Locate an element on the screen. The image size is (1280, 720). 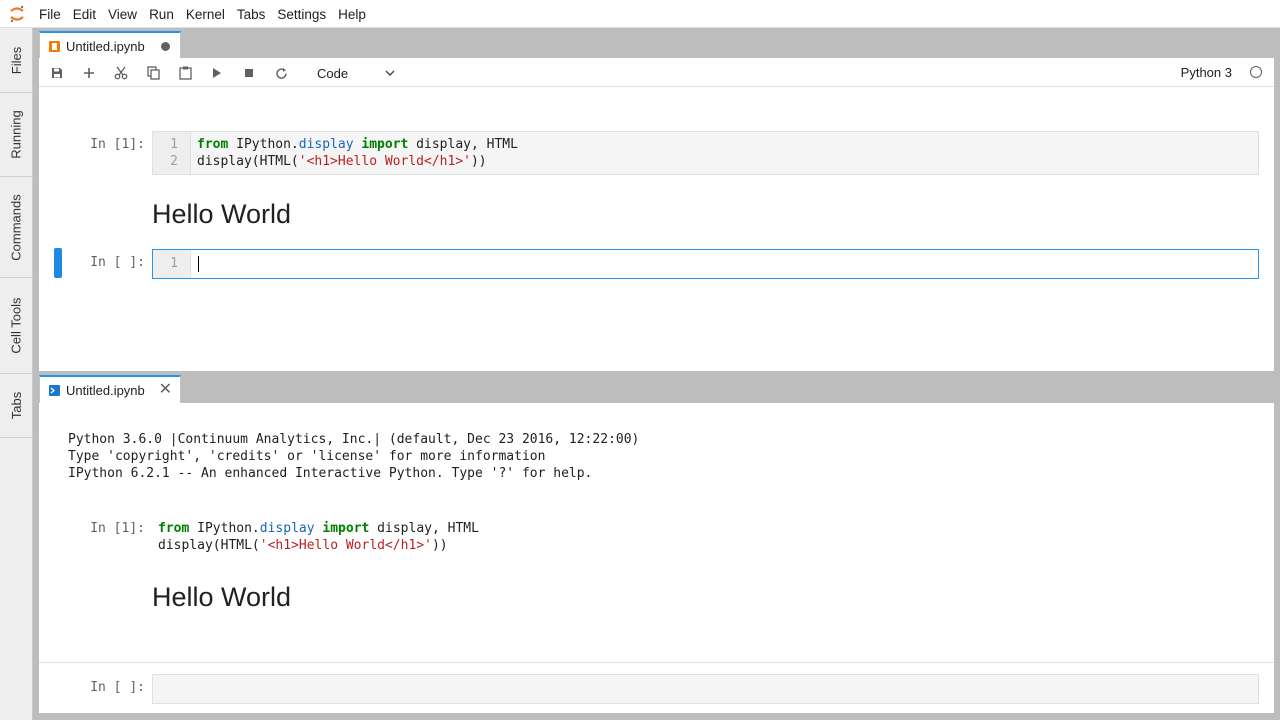
tab-notebook: Untitled.ipynb is located at coordinates (110, 45).